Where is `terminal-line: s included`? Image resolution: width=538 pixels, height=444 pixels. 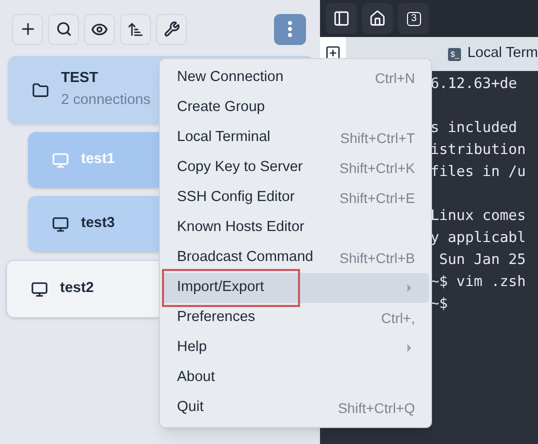 terminal-line: s included is located at coordinates (474, 128).